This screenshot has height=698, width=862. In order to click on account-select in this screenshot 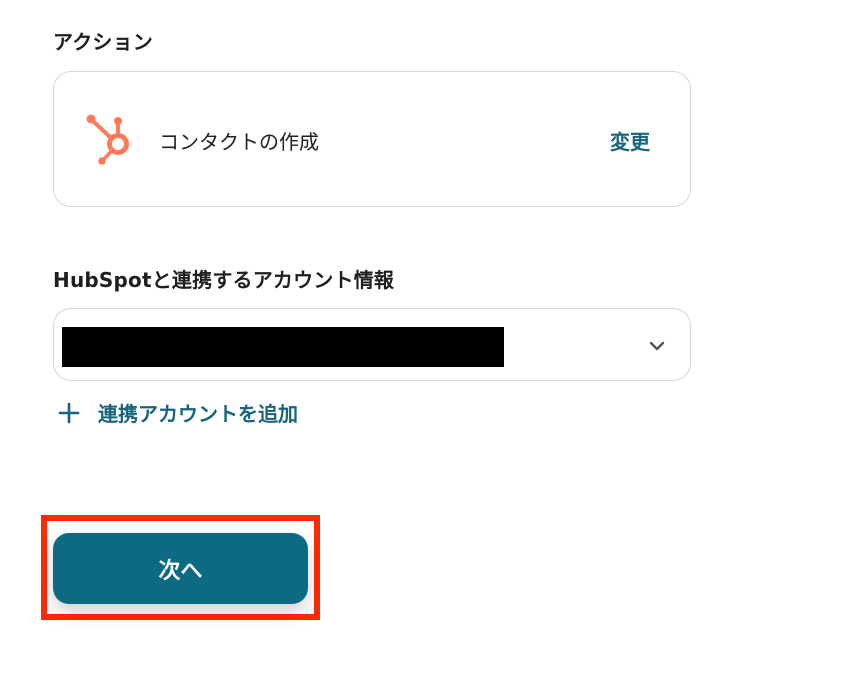, I will do `click(372, 344)`.